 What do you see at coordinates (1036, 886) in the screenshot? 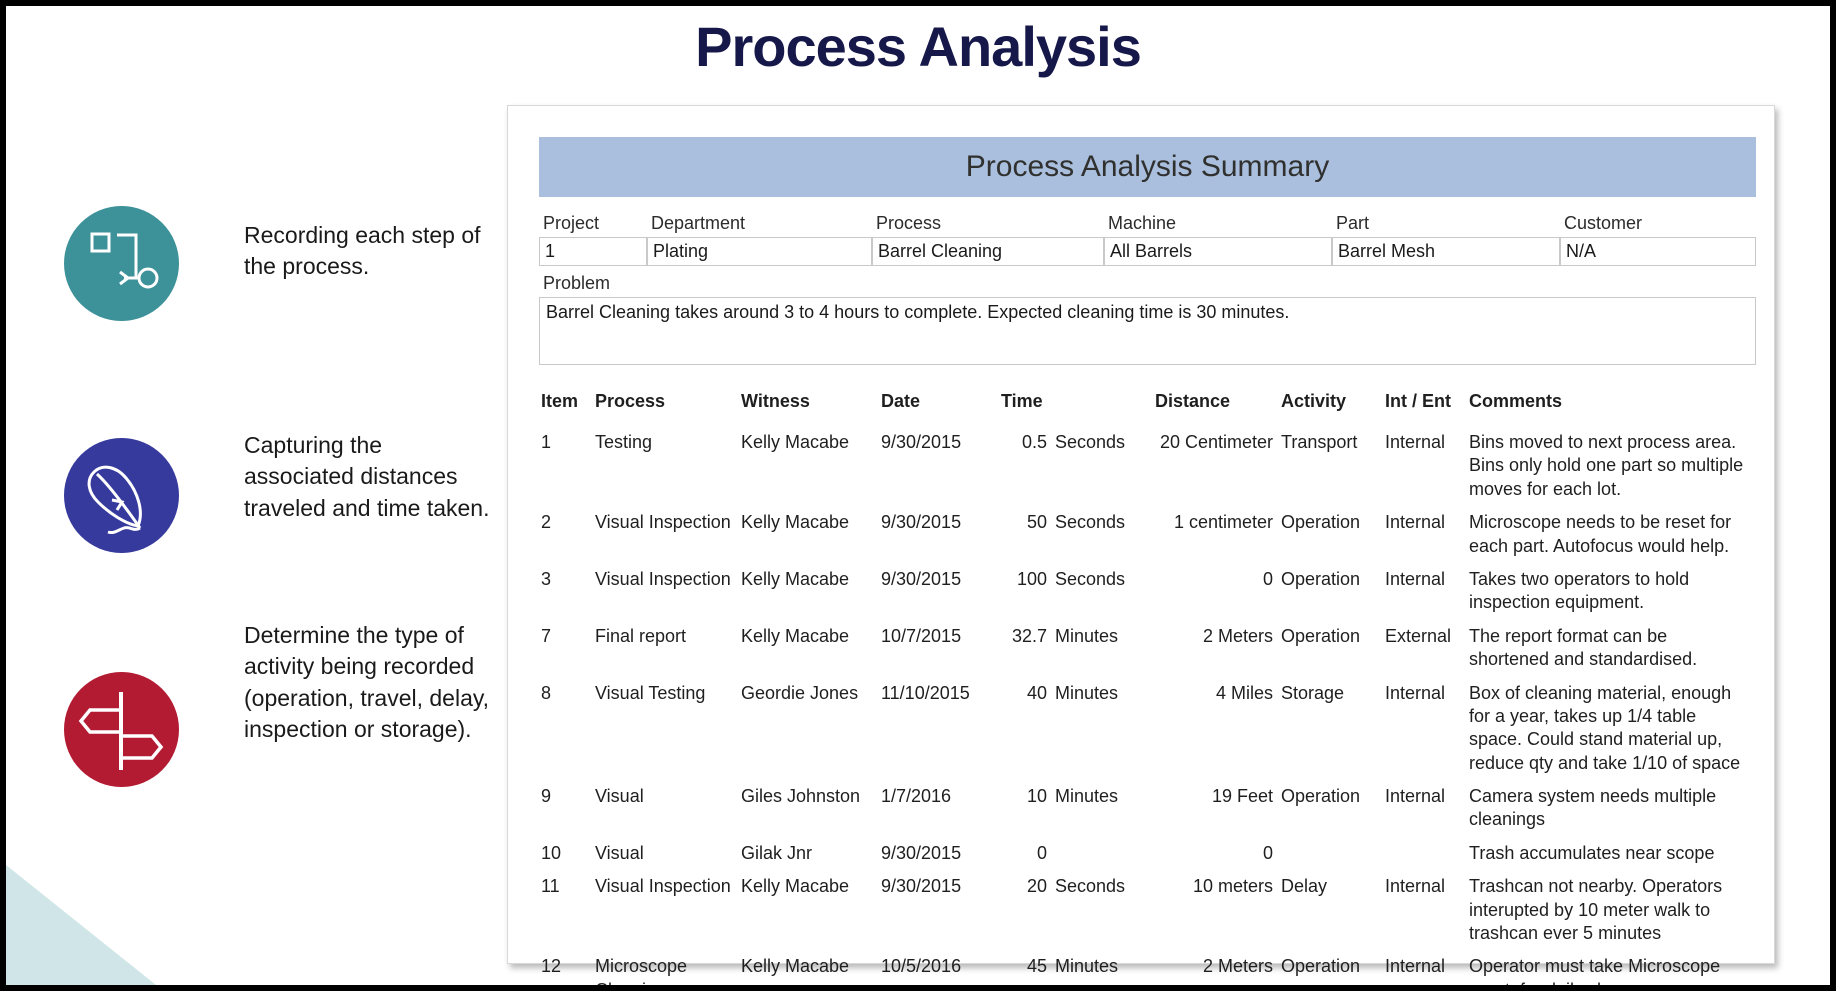
I see `cell-time-value: 20` at bounding box center [1036, 886].